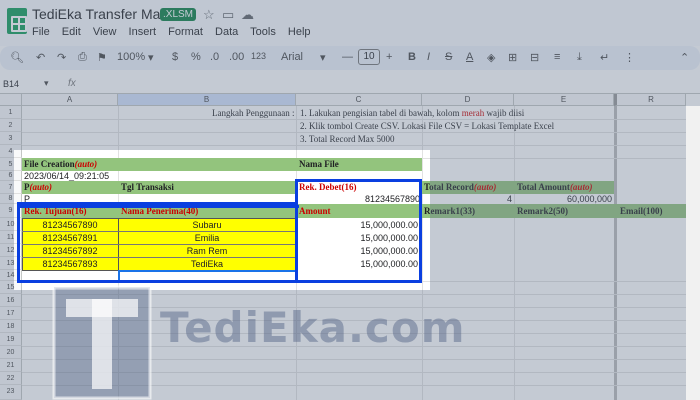 This screenshot has height=400, width=700. I want to click on highlight-top-edge, so click(157, 203).